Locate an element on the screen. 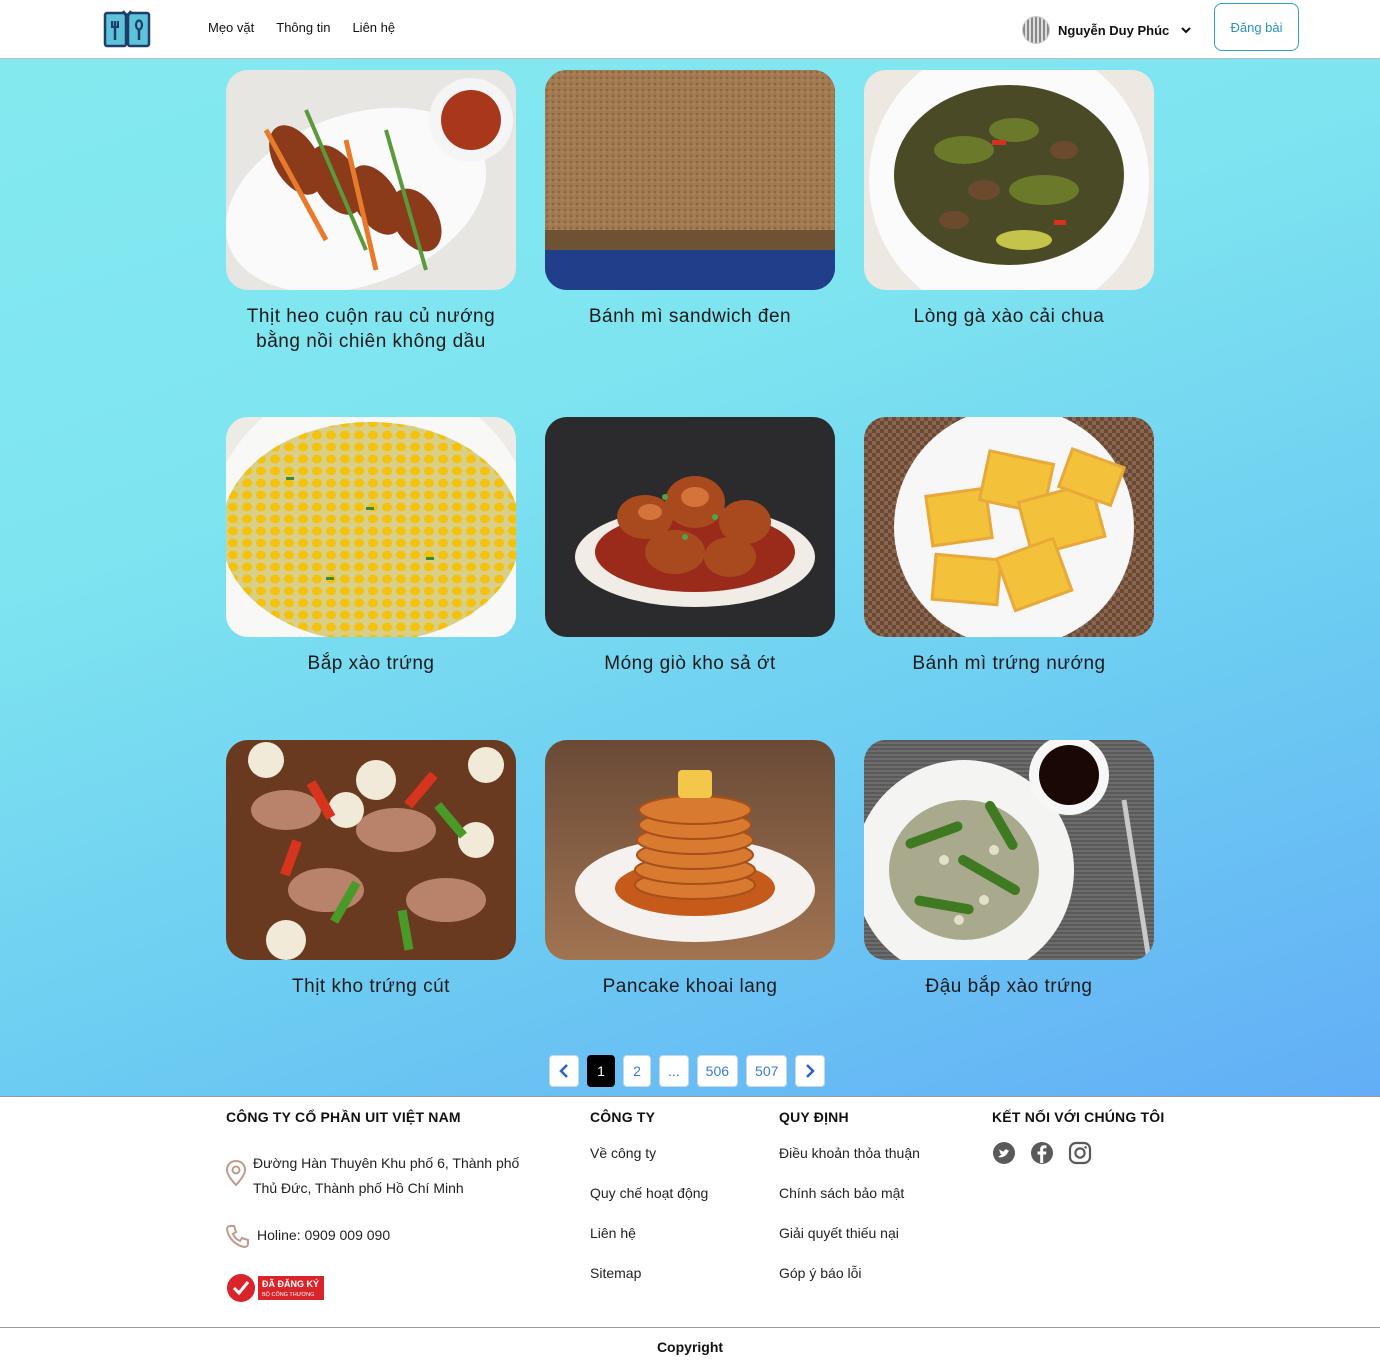  facebook-icon is located at coordinates (1042, 1153).